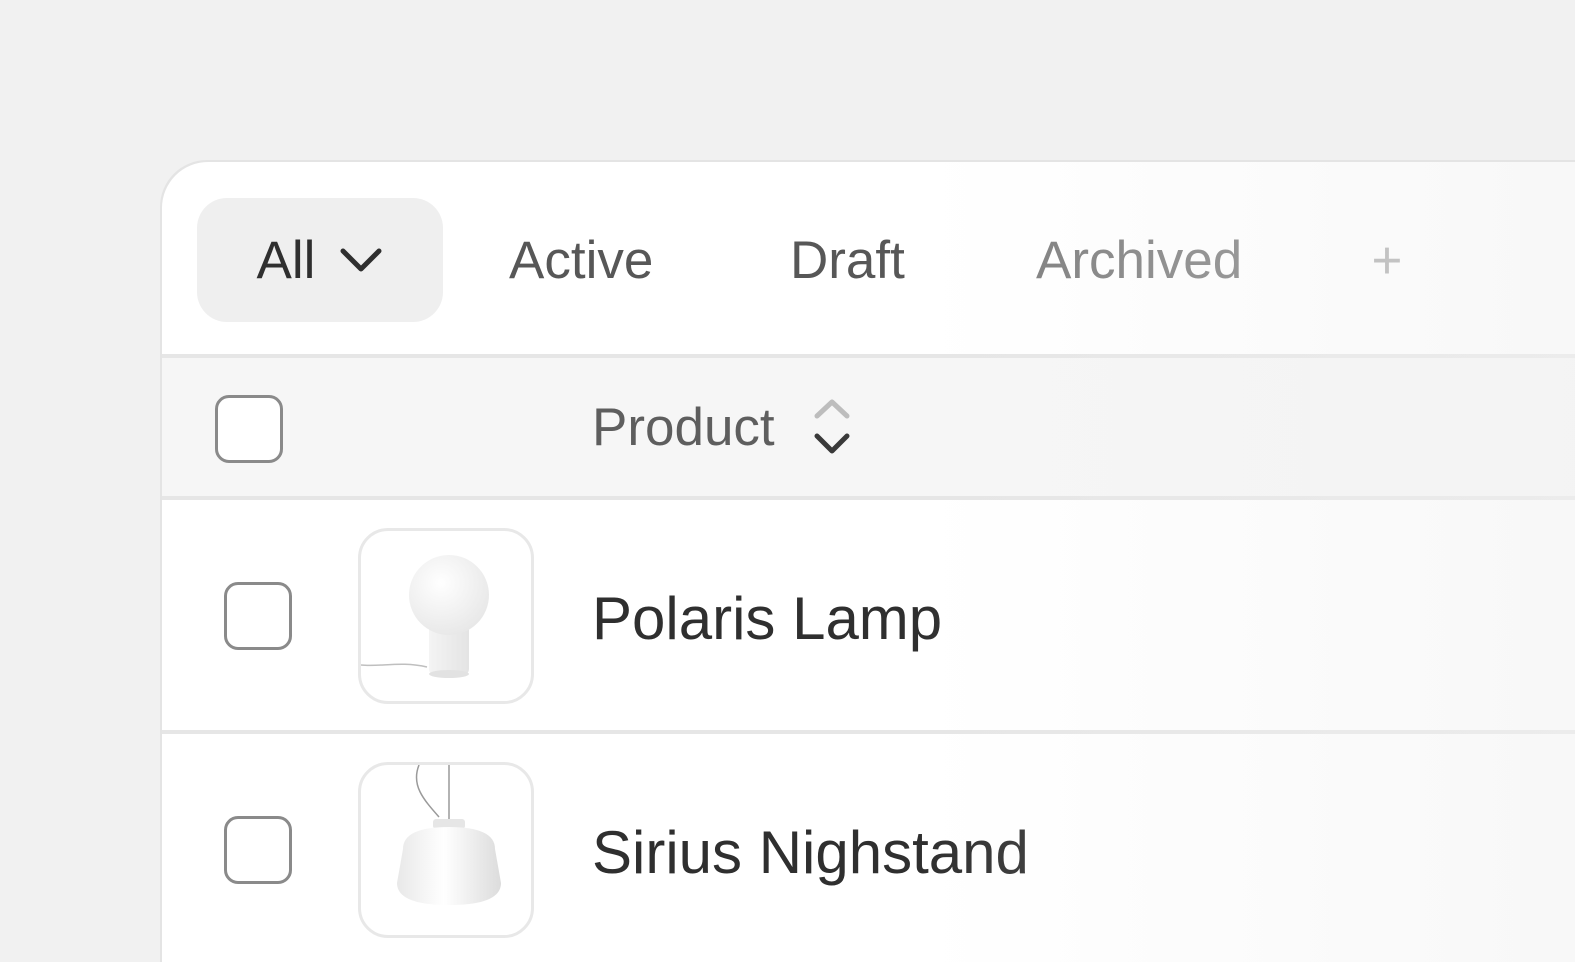 The width and height of the screenshot is (1575, 962). Describe the element at coordinates (832, 426) in the screenshot. I see `sort-icon` at that location.